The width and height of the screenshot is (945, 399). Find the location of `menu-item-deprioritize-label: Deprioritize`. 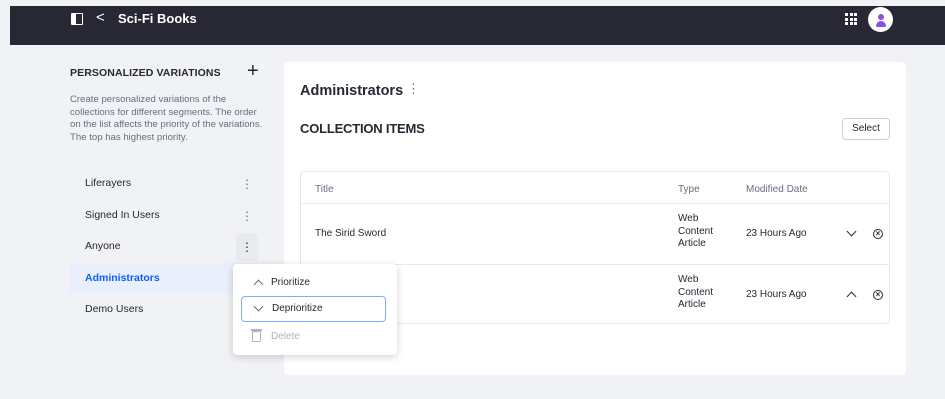

menu-item-deprioritize-label: Deprioritize is located at coordinates (297, 308).